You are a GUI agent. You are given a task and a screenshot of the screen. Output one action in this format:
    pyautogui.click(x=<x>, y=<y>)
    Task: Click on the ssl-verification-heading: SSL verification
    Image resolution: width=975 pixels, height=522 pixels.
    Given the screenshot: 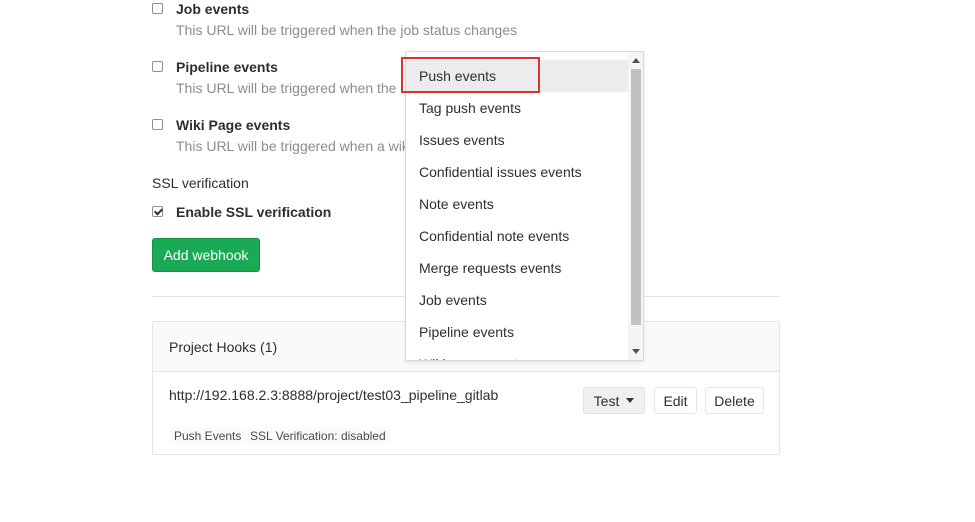 What is the action you would take?
    pyautogui.click(x=200, y=183)
    